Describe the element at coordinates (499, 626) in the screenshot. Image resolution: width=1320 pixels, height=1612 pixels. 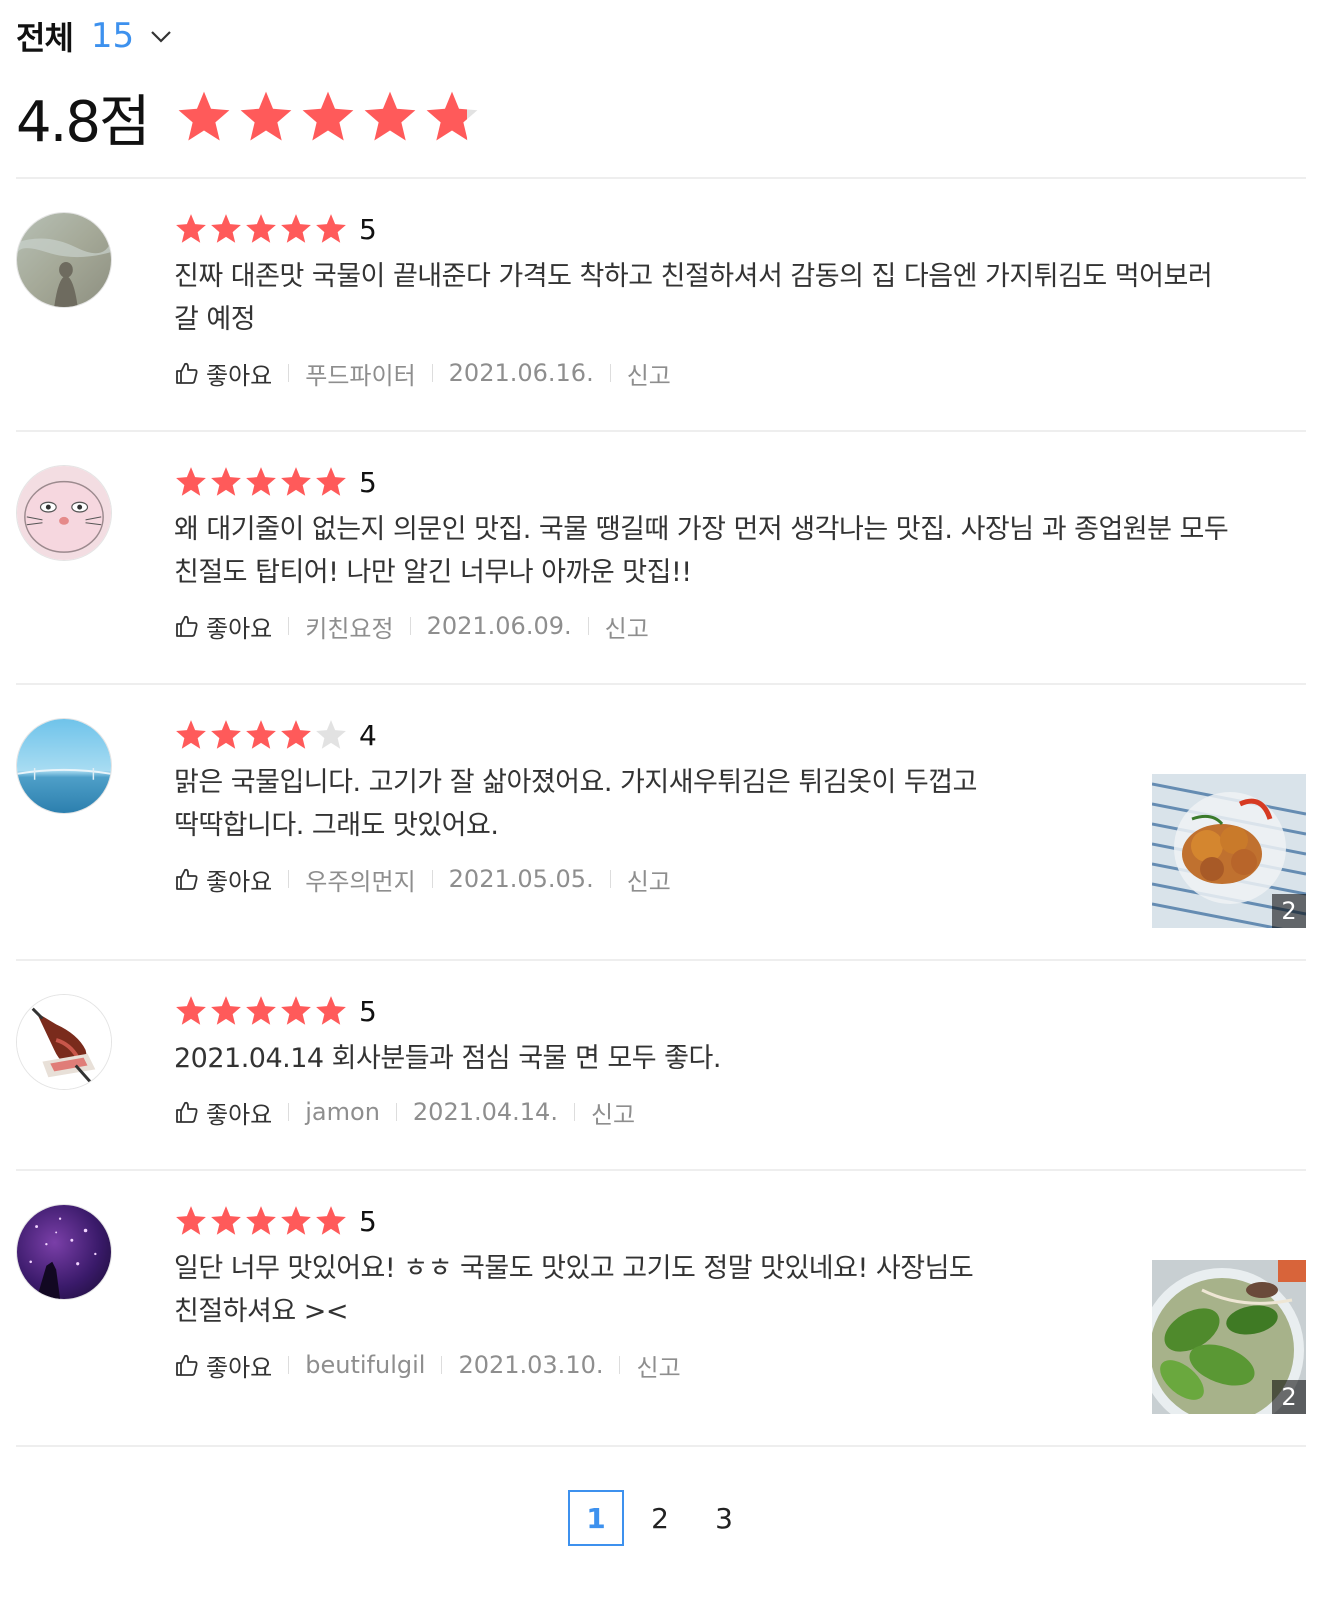
I see `review-date: 2021.06.09.` at that location.